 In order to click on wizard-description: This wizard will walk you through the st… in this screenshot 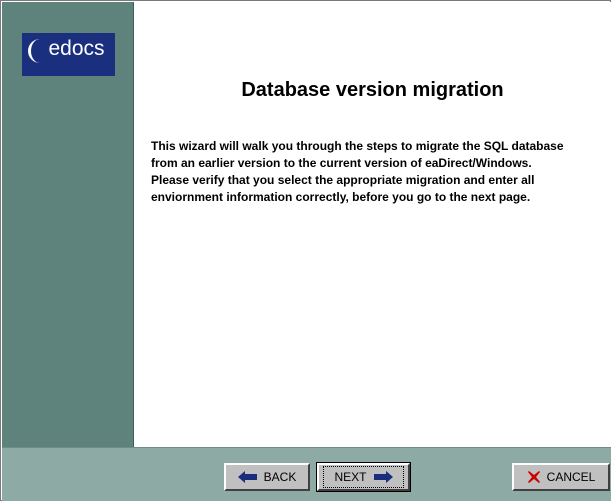, I will do `click(357, 171)`.